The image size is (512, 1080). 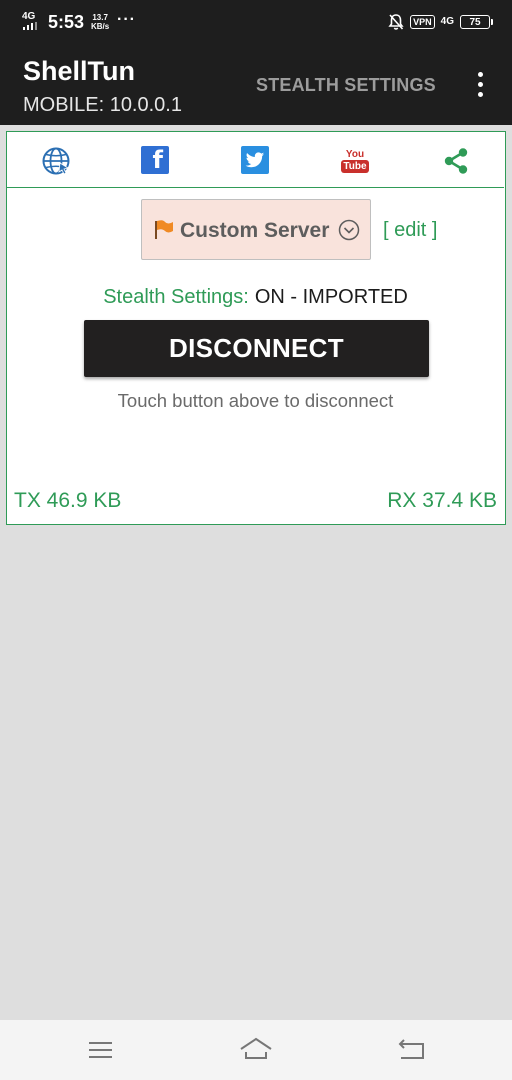 I want to click on menu-icon, so click(x=101, y=1050).